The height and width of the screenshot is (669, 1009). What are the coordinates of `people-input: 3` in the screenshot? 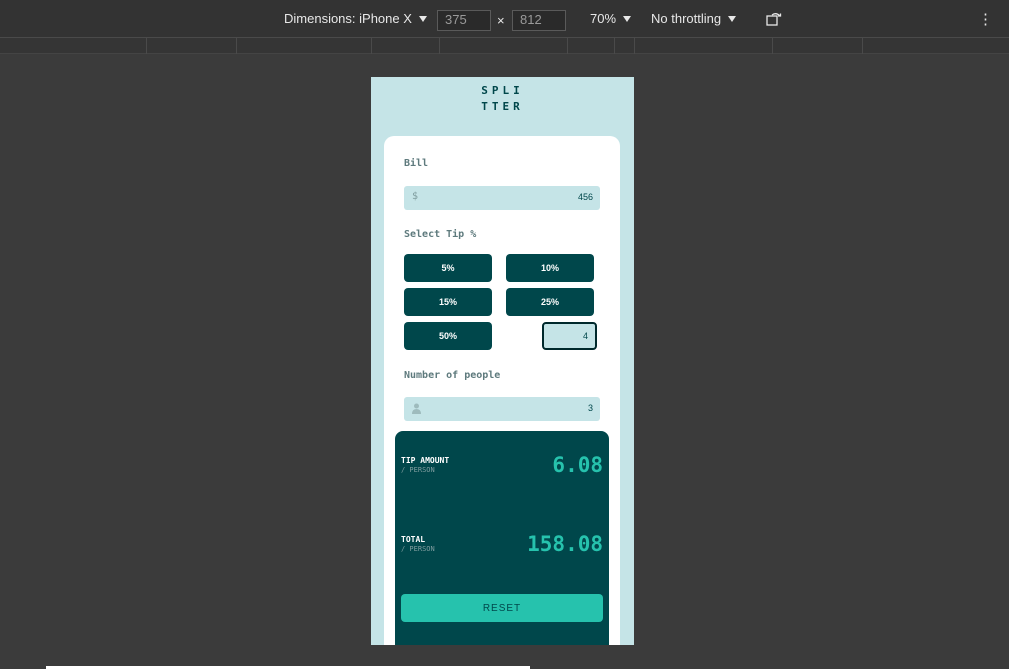 It's located at (502, 409).